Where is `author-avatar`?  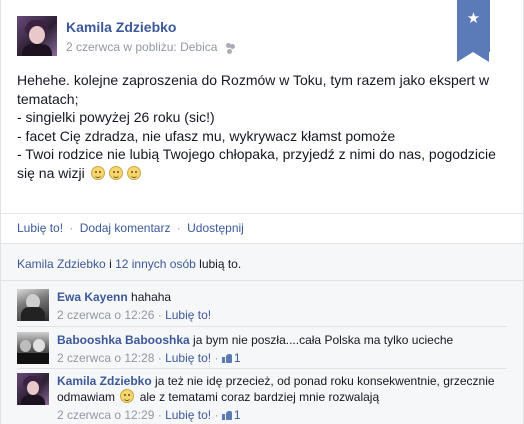
author-avatar is located at coordinates (37, 36).